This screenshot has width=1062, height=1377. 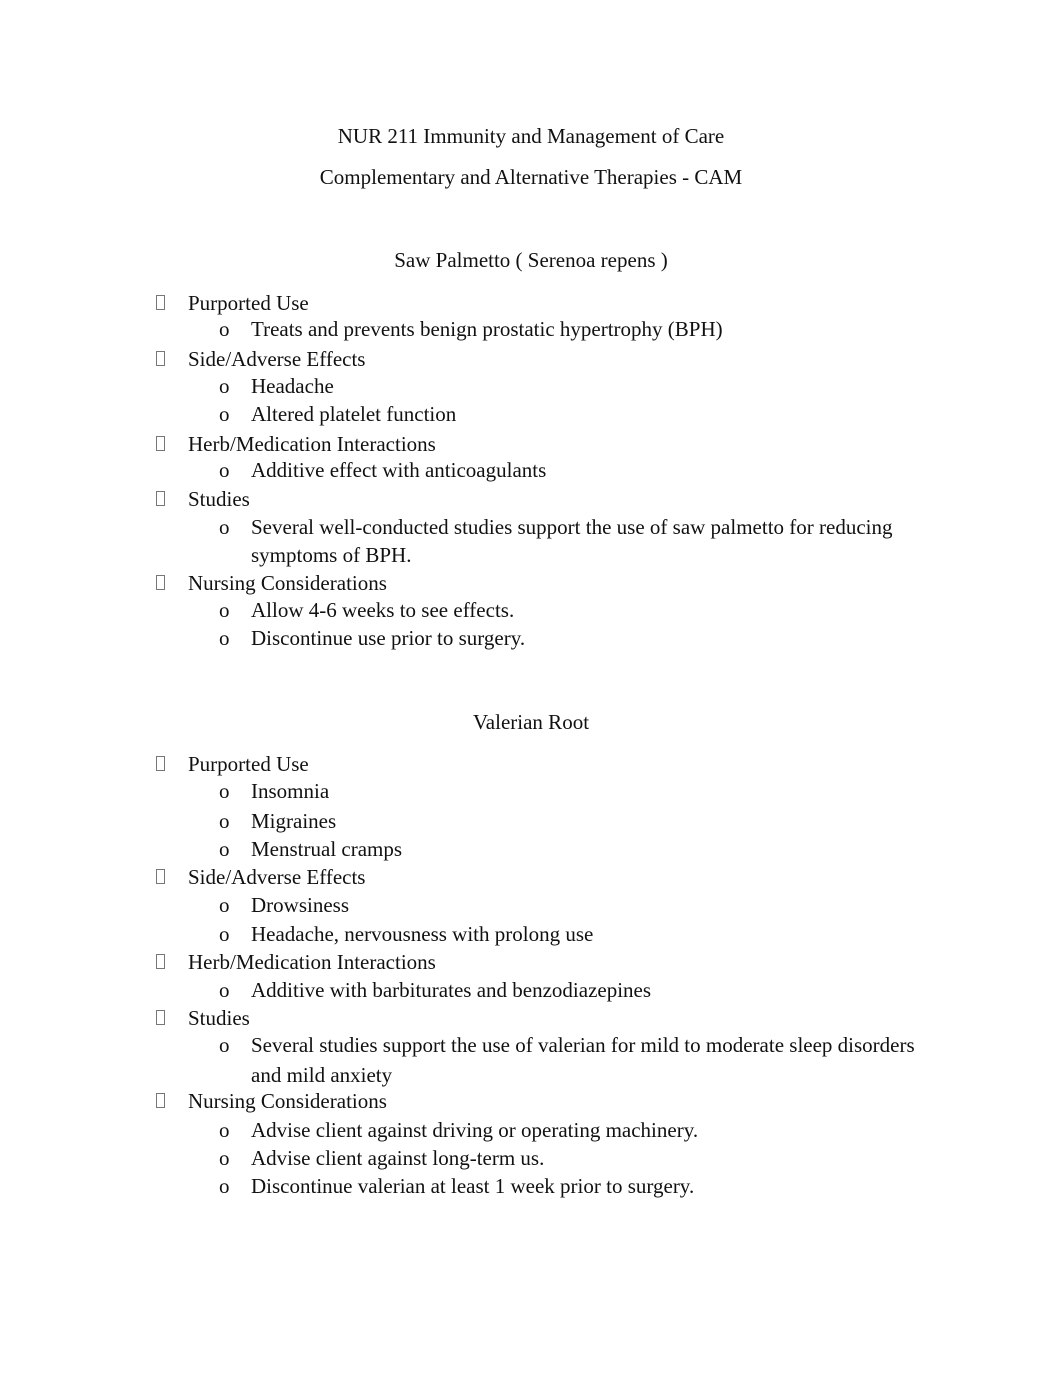 I want to click on section-heading-valerian-root: Valerian Root, so click(x=531, y=722).